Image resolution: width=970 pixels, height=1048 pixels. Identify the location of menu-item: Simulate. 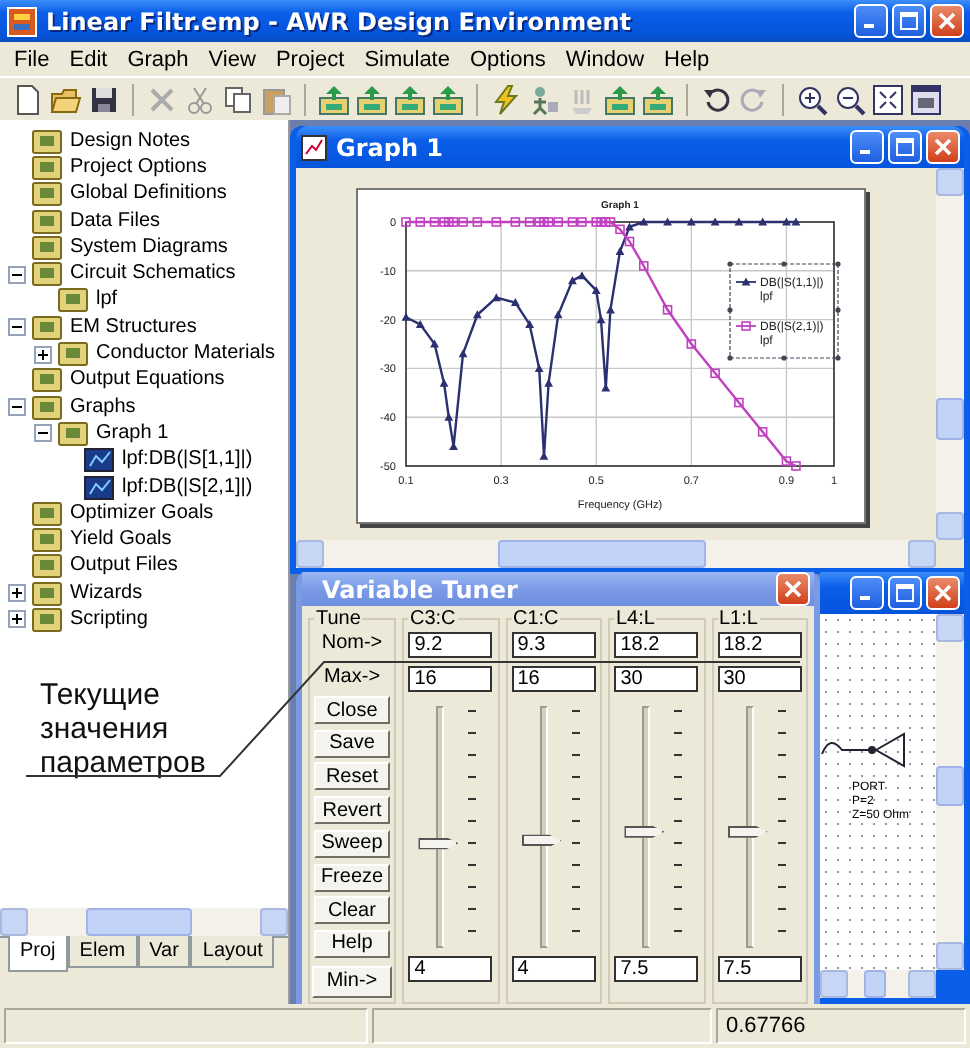
(407, 59).